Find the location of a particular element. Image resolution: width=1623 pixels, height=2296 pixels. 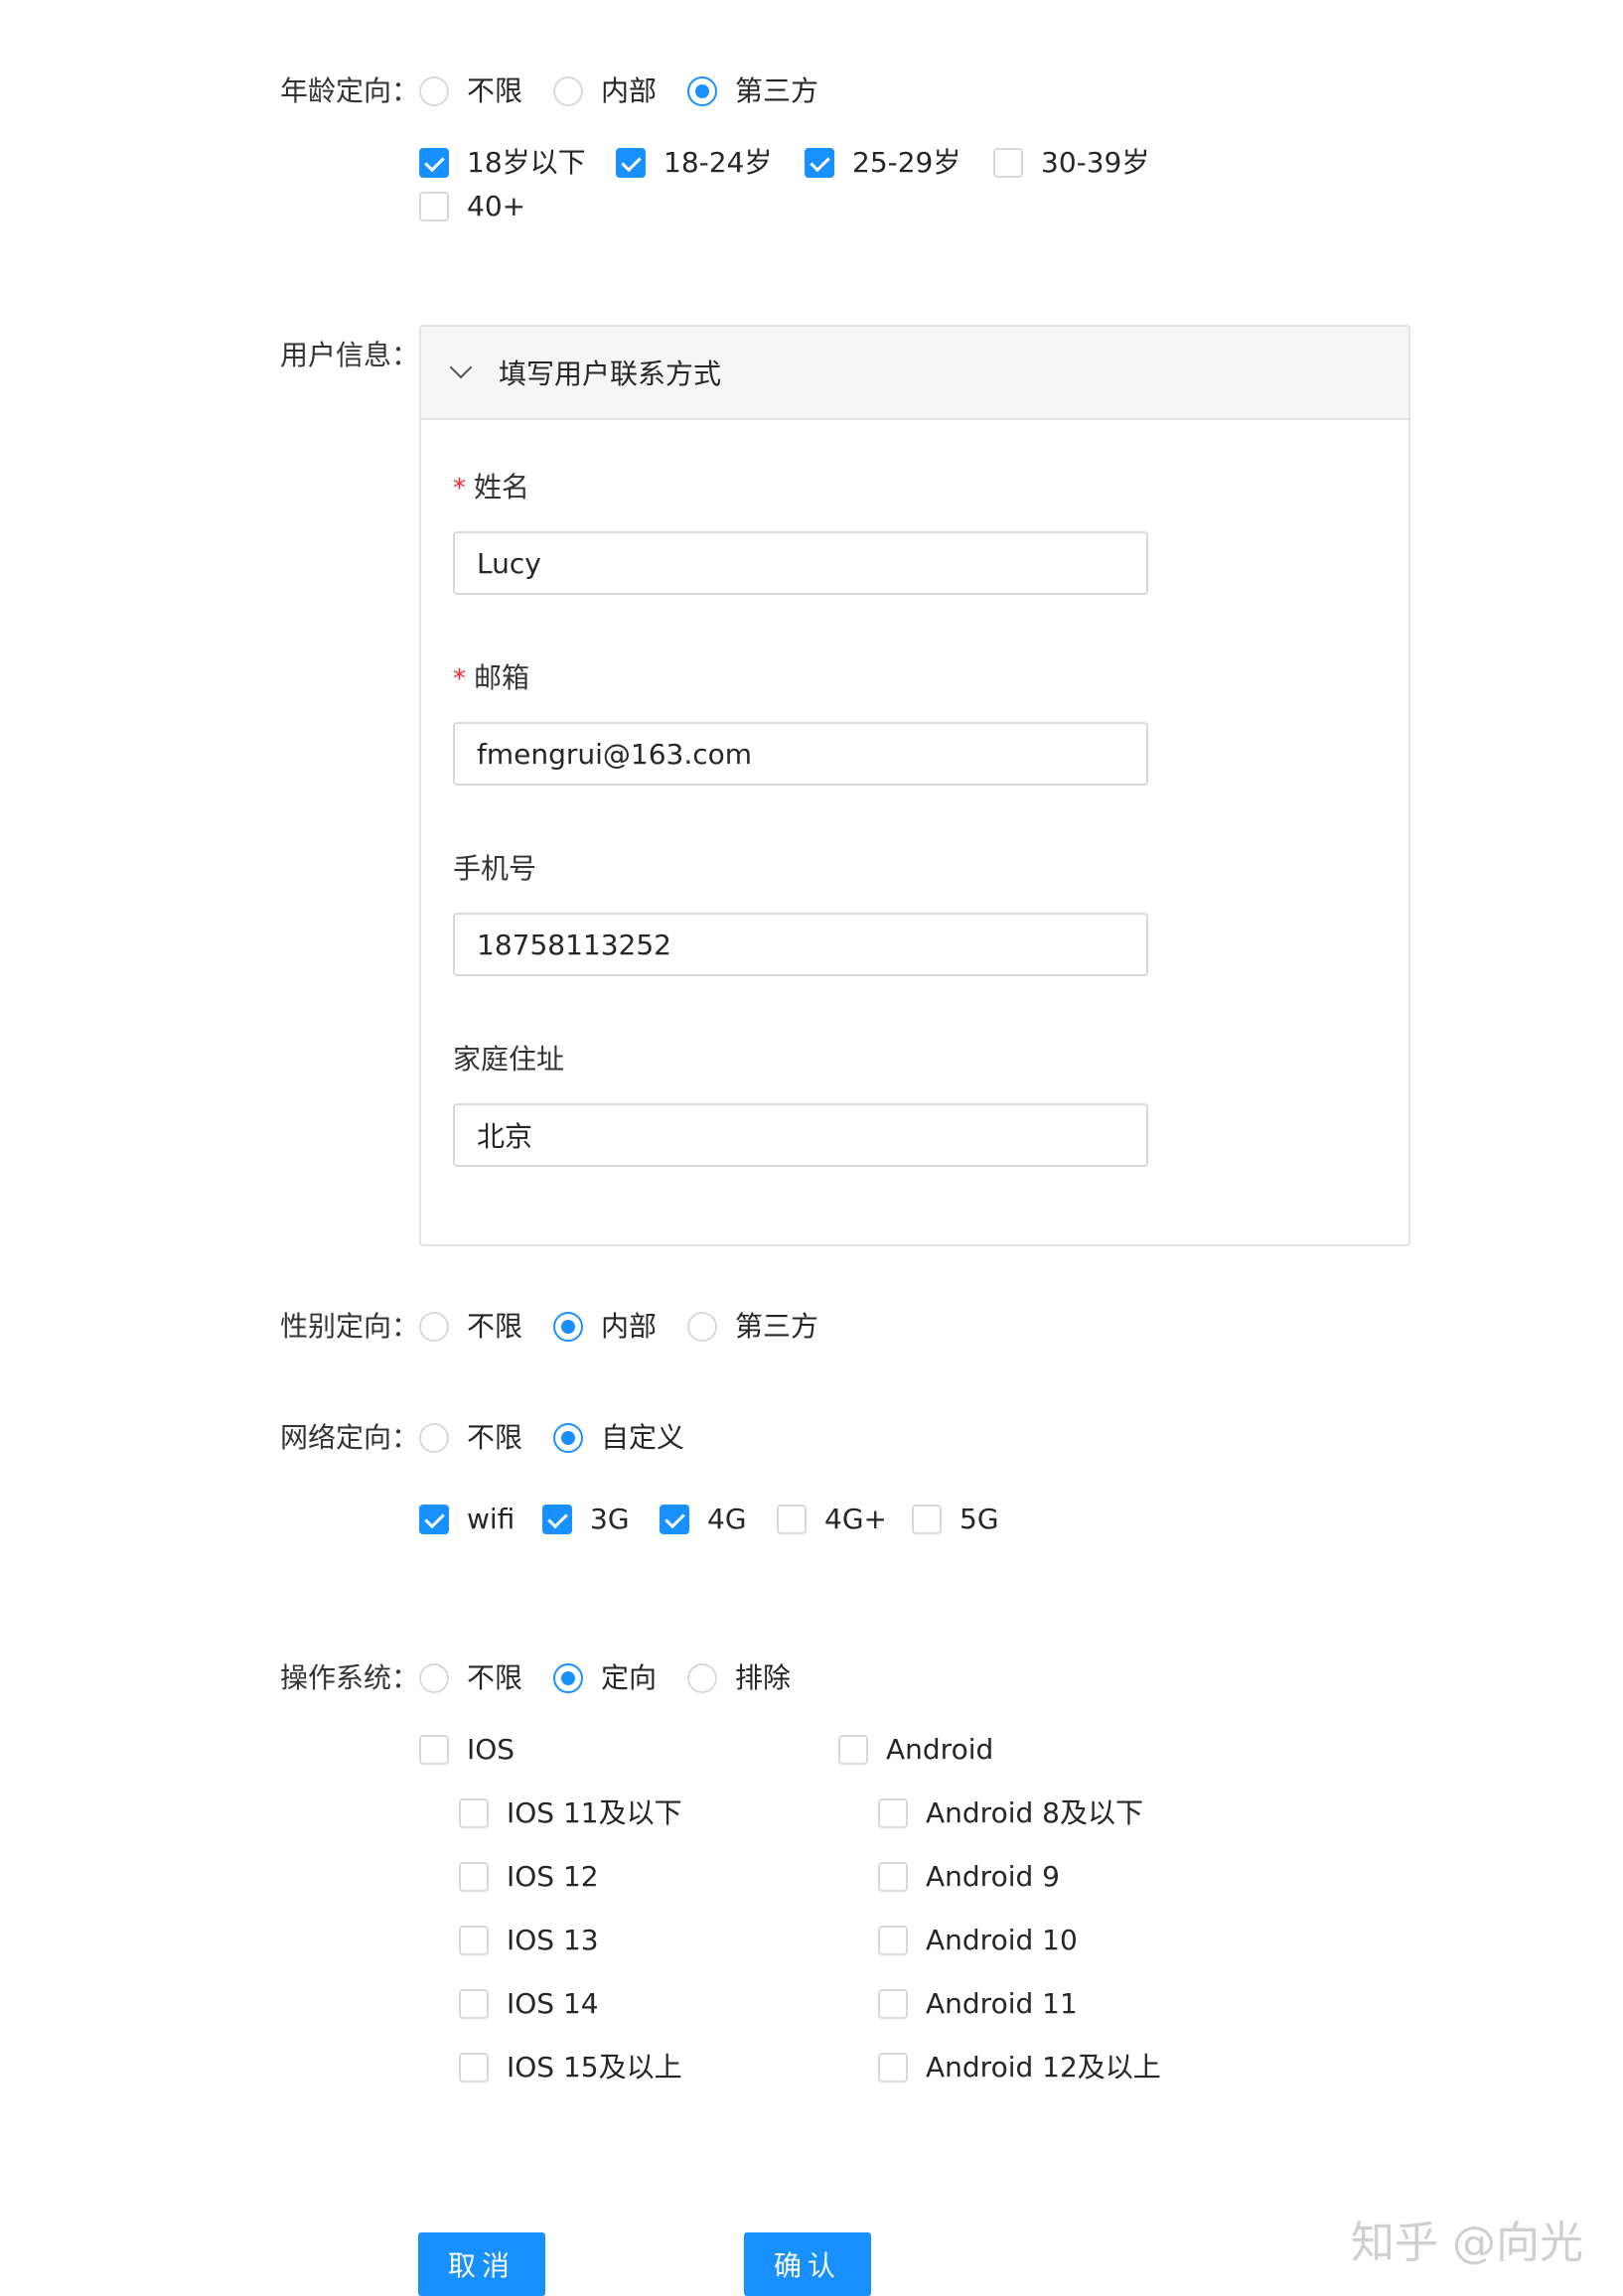

os-checkbox-android: Android is located at coordinates (915, 1750).